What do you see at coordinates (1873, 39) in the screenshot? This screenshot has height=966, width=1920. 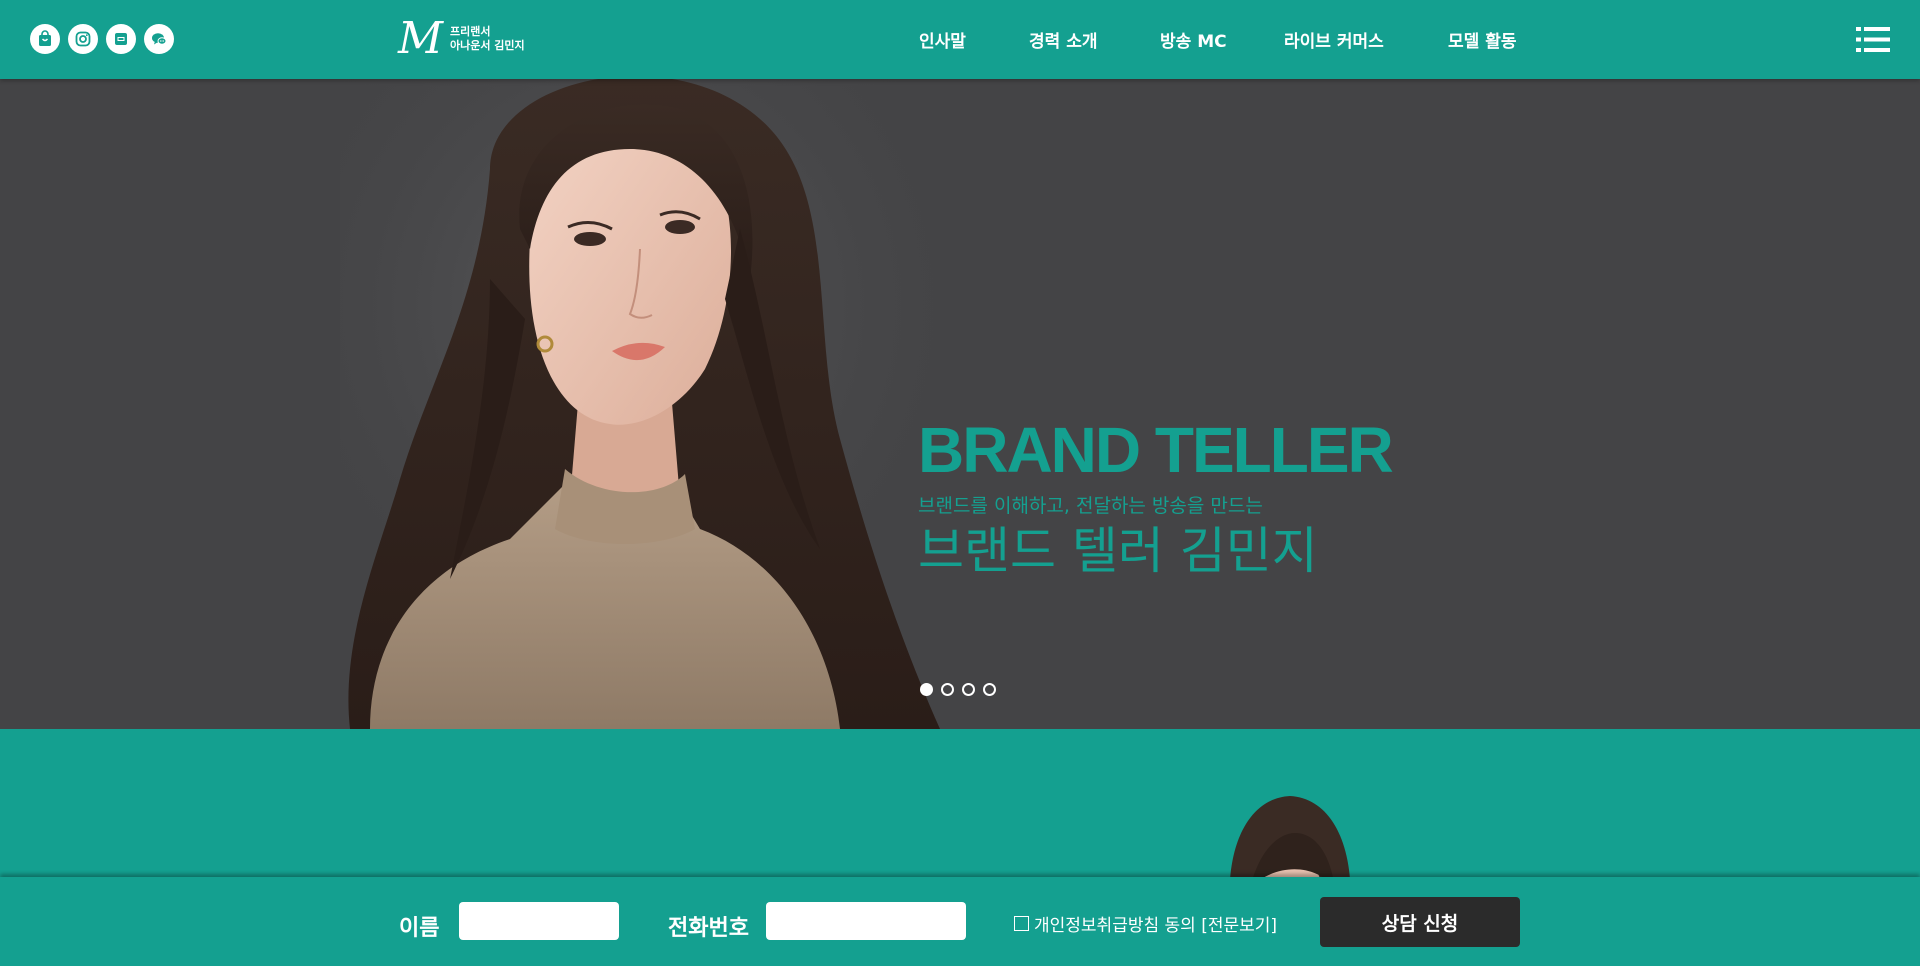 I see `hamburger-menu-icon` at bounding box center [1873, 39].